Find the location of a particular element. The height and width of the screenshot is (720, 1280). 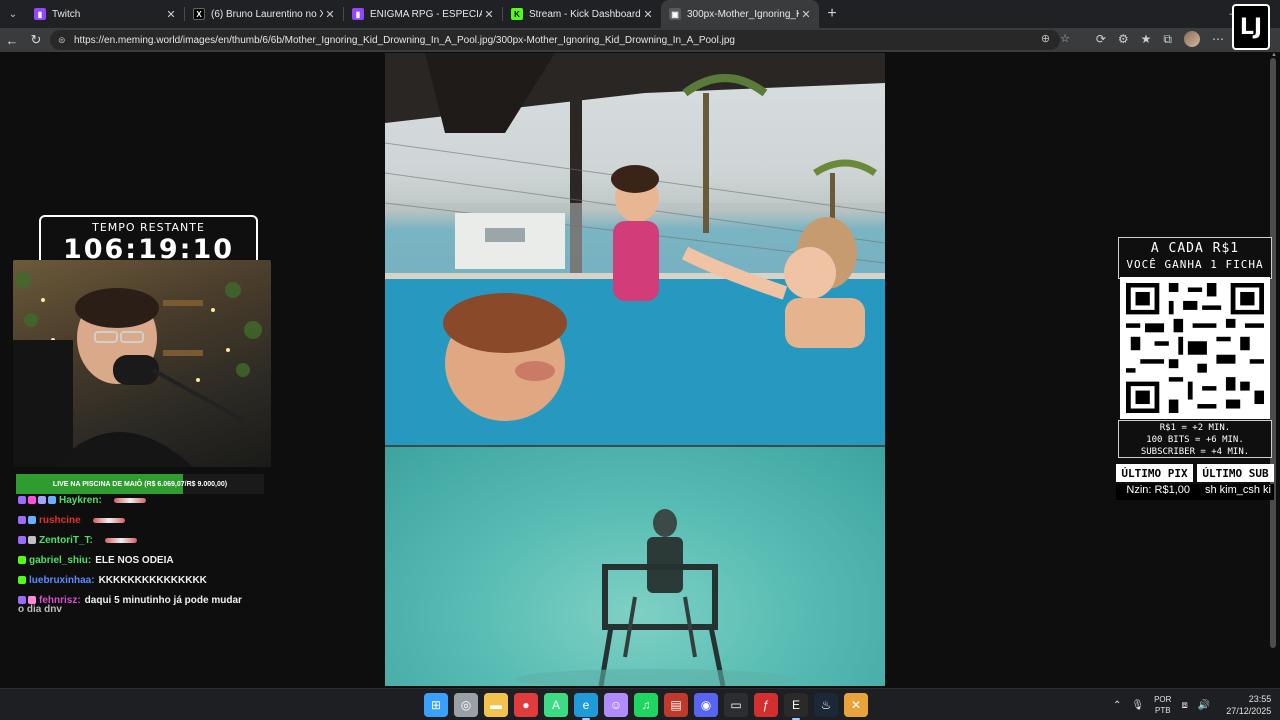

mixer-app-icon: ▤ is located at coordinates (676, 705).